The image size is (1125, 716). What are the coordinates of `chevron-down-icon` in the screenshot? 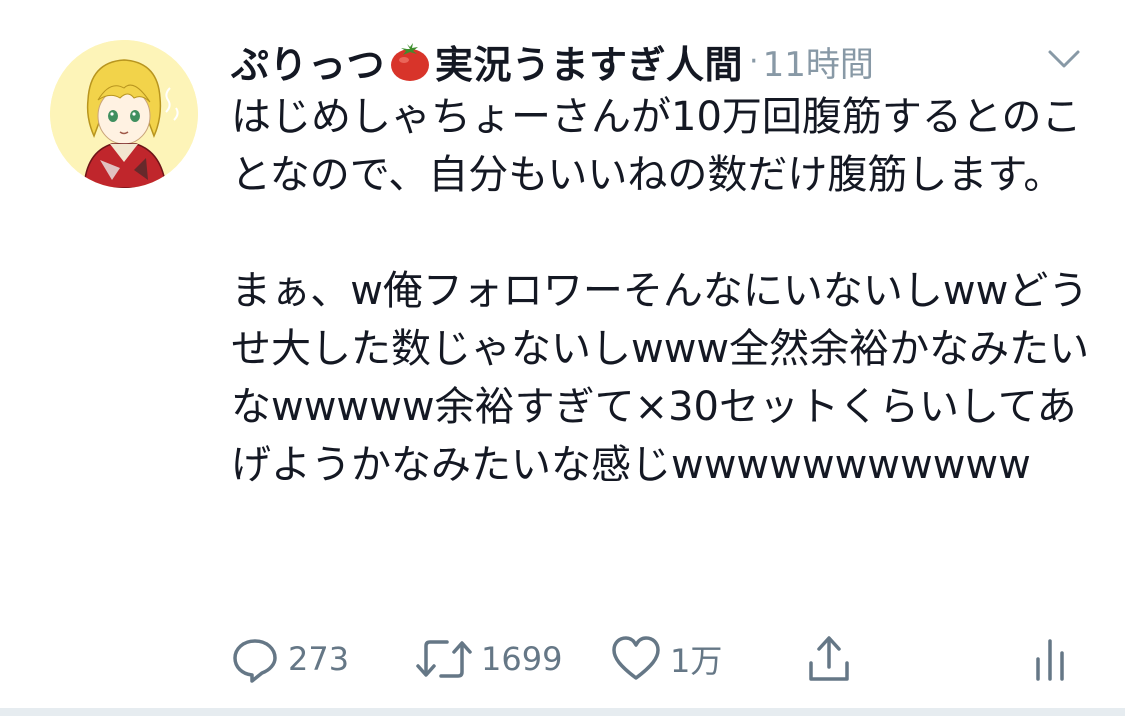 It's located at (1064, 59).